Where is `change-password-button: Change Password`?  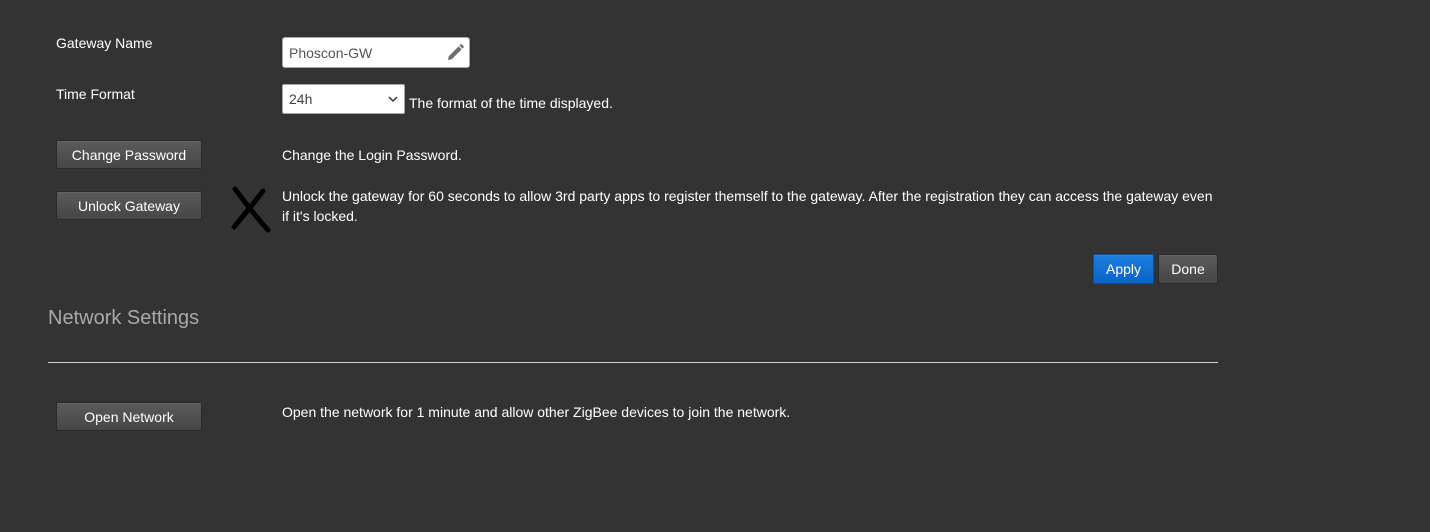
change-password-button: Change Password is located at coordinates (129, 154).